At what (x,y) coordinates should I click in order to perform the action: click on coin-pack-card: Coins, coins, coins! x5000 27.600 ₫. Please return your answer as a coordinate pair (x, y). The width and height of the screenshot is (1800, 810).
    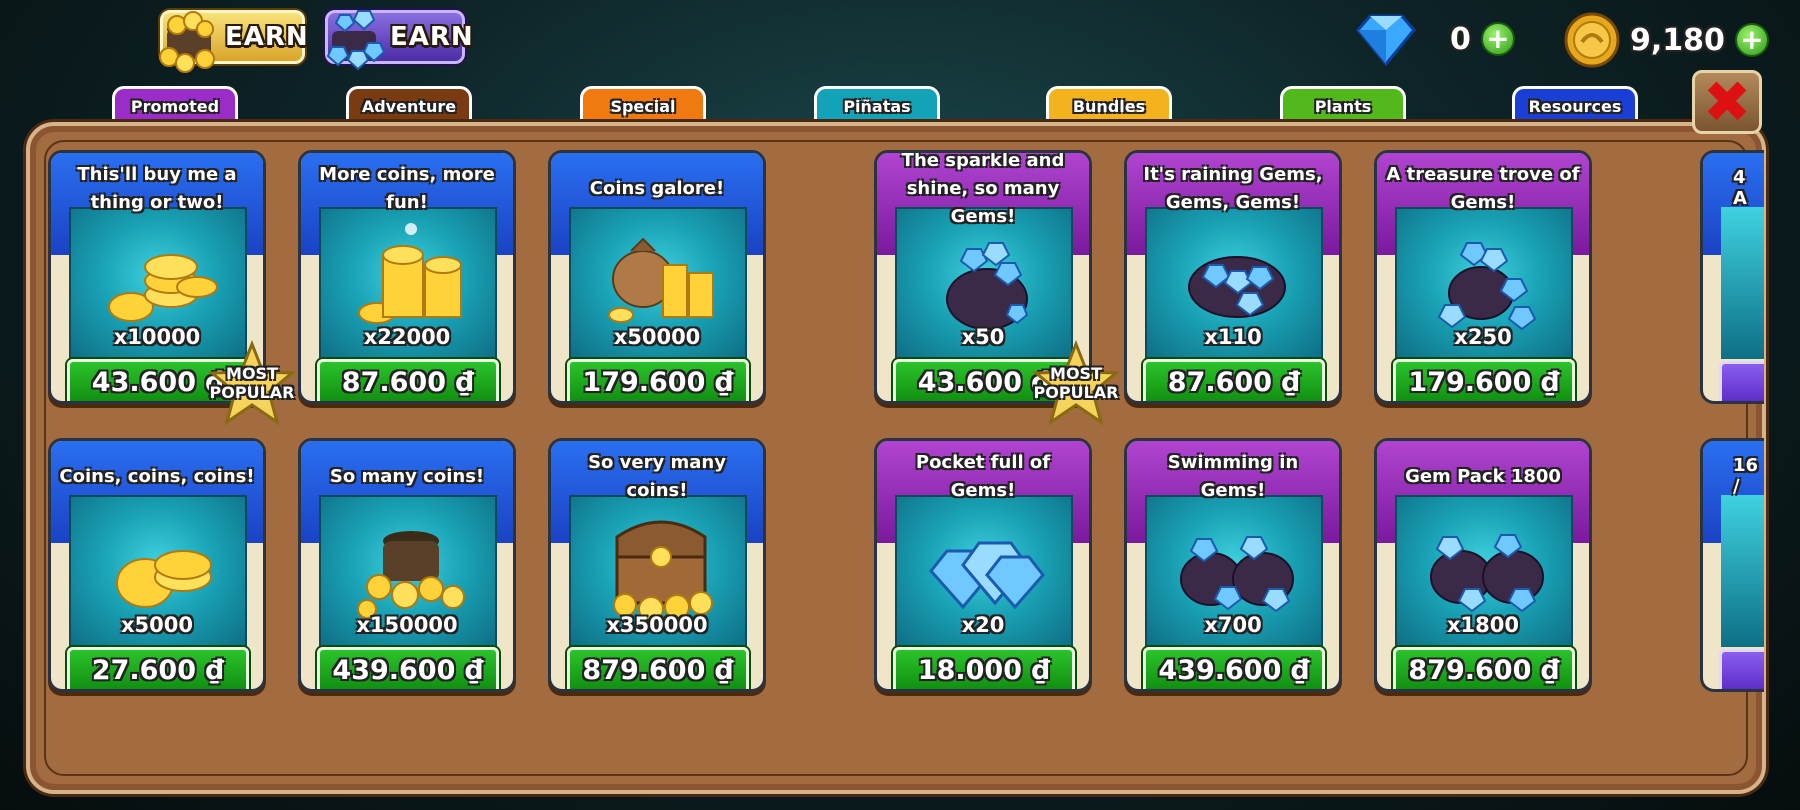
    Looking at the image, I should click on (157, 565).